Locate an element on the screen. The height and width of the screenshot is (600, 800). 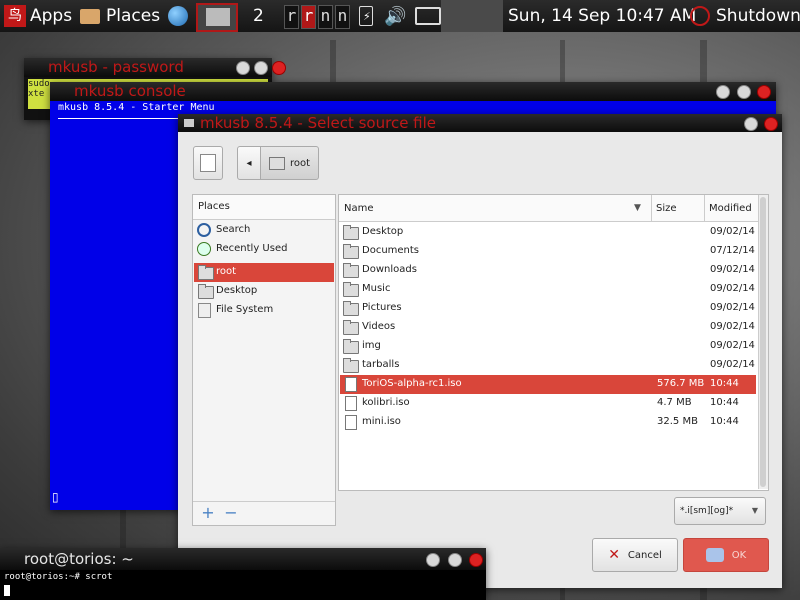
password-titlebar: mkusb - password is located at coordinates (155, 67).